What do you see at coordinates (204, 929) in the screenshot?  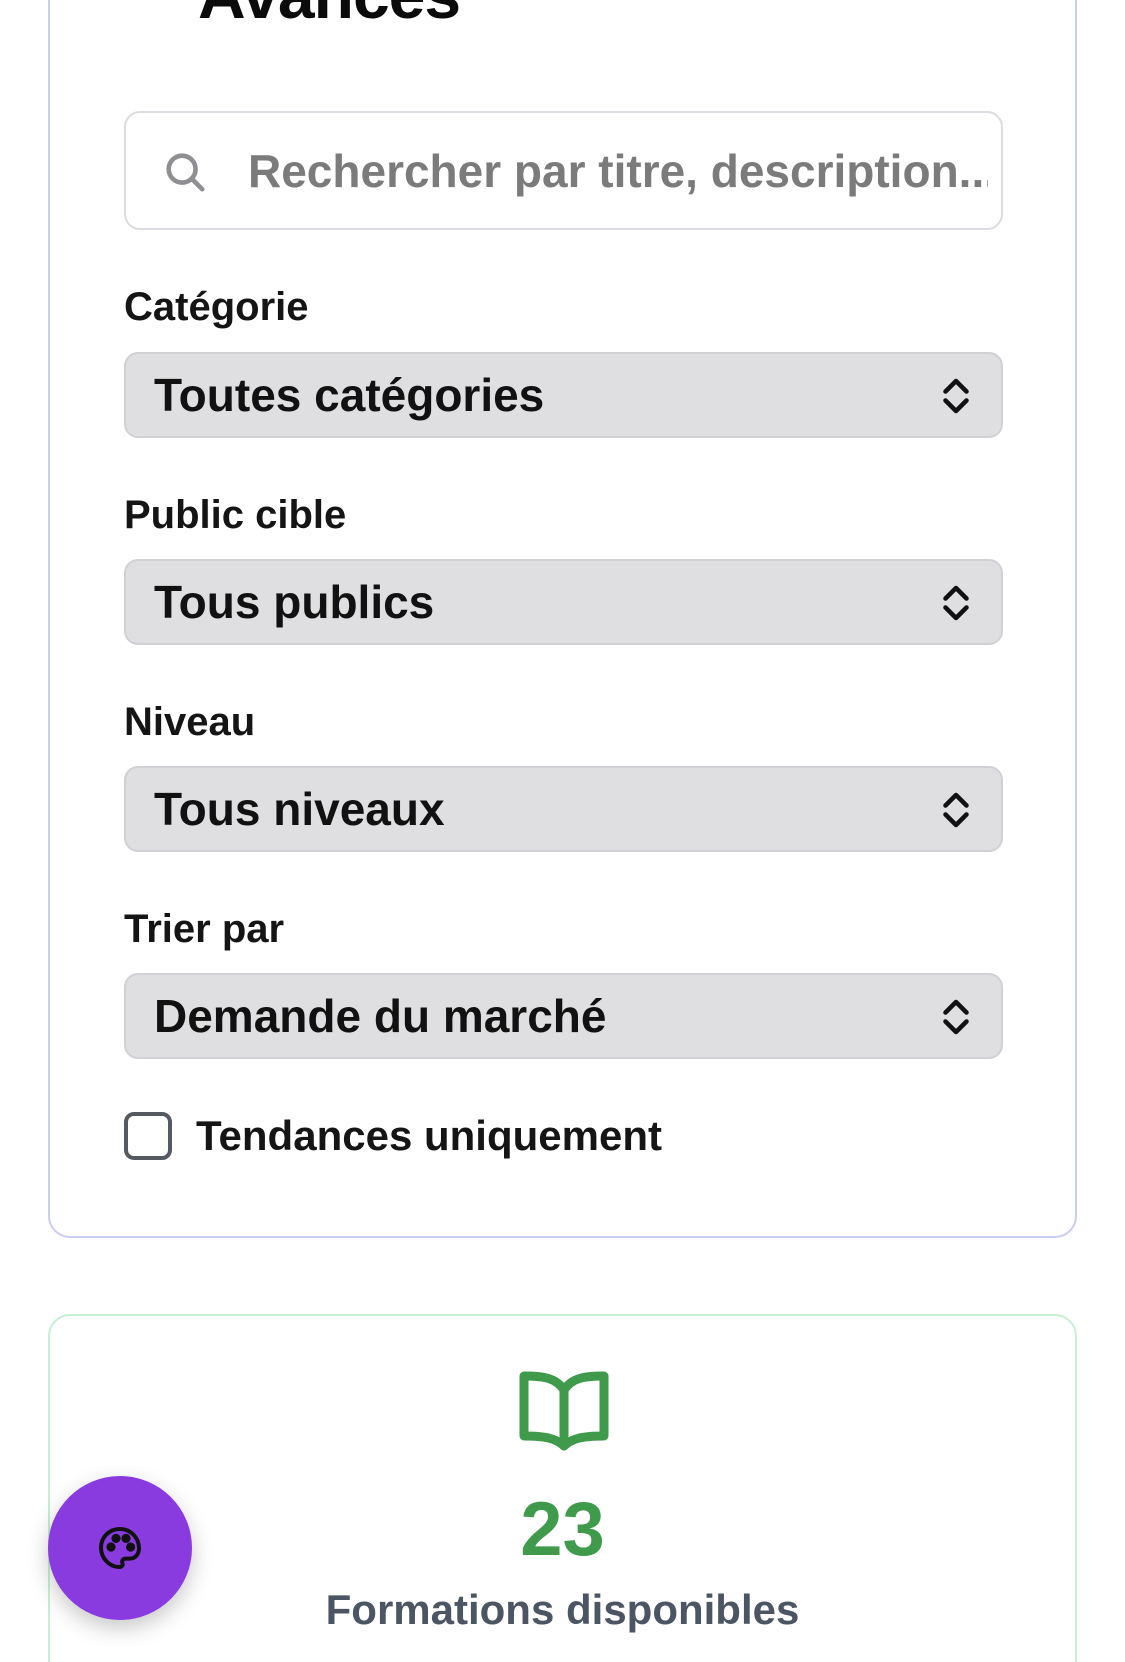 I see `sort-label: Trier par` at bounding box center [204, 929].